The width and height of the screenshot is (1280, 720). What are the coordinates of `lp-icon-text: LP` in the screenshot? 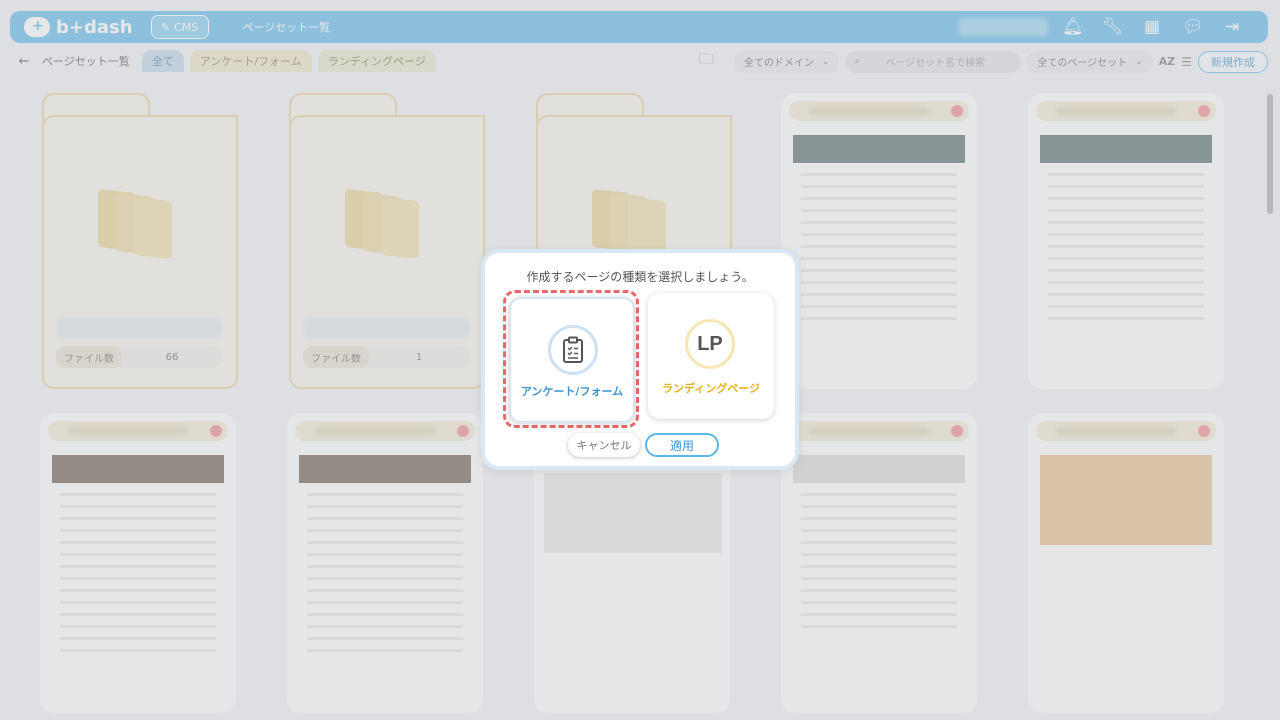 It's located at (710, 343).